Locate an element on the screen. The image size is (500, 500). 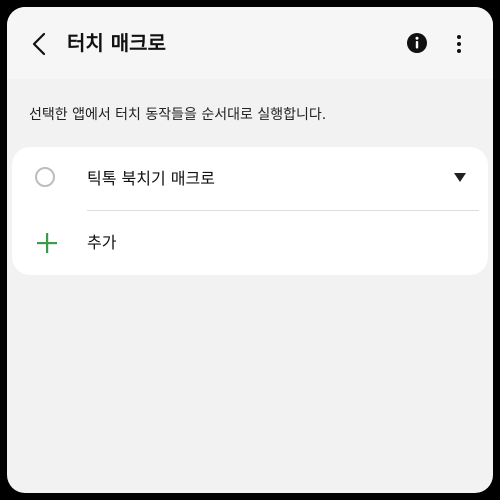
info-button is located at coordinates (417, 43).